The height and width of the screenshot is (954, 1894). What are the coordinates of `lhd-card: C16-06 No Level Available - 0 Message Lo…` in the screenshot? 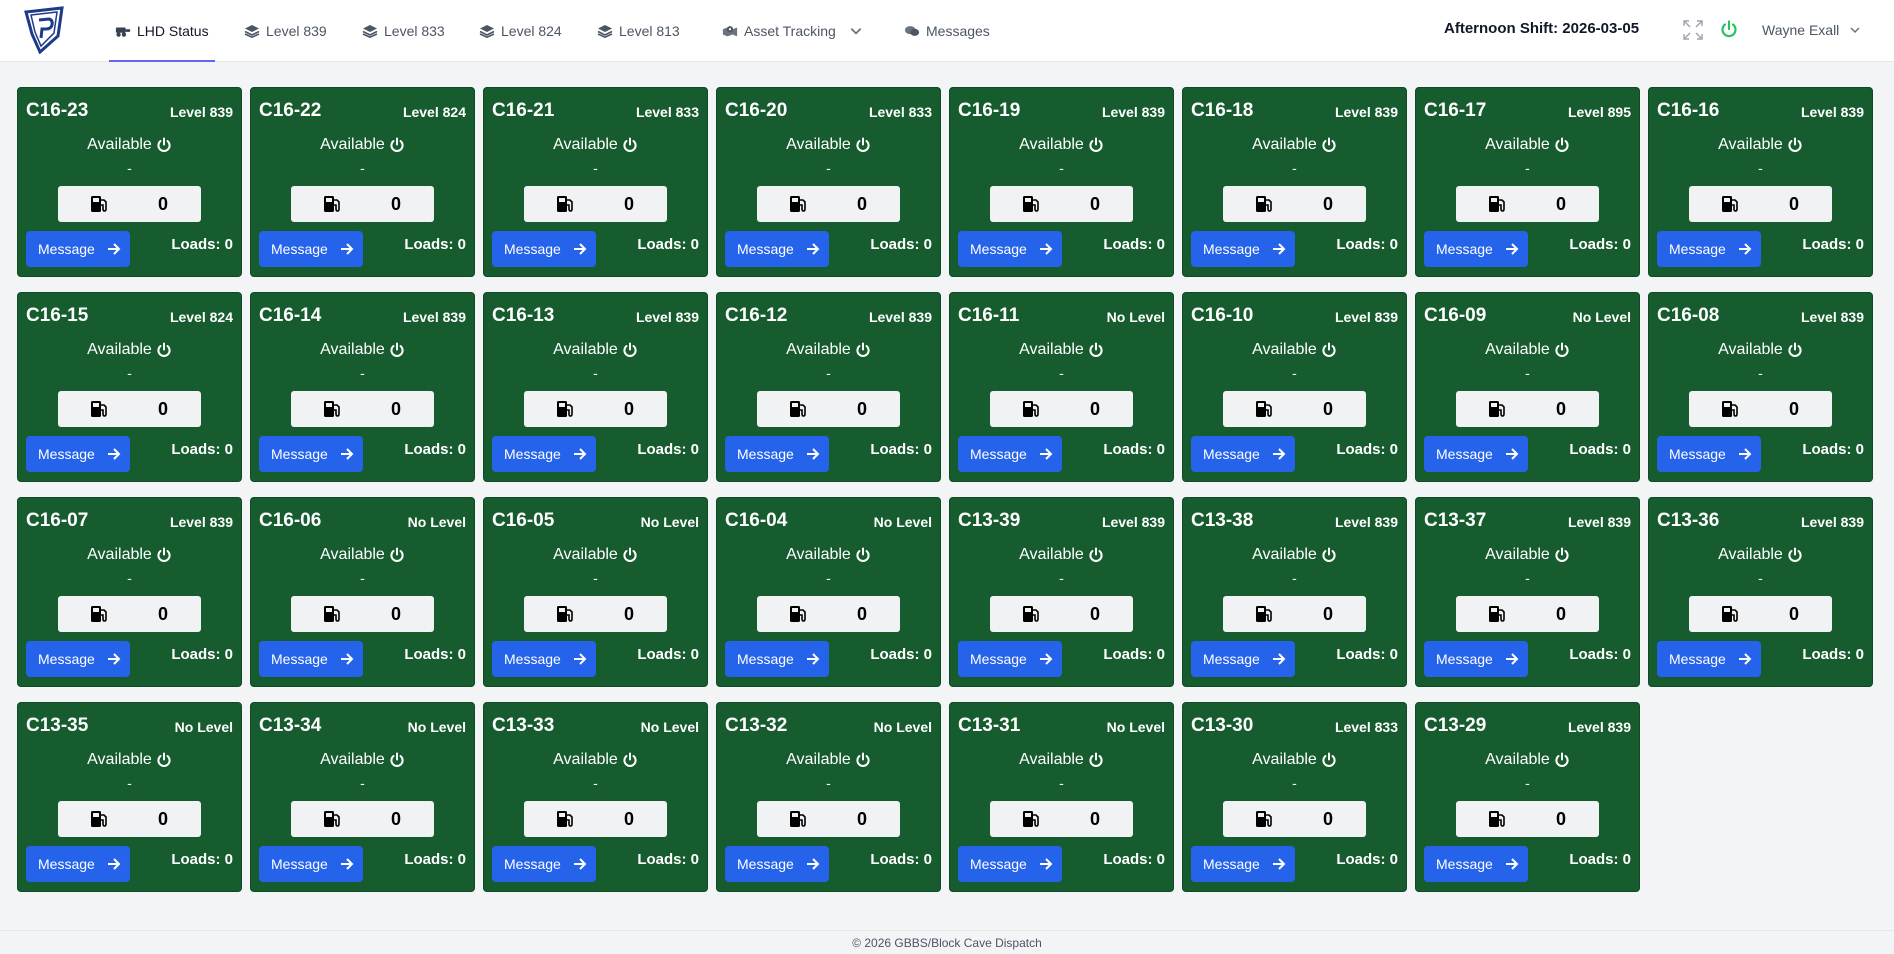 It's located at (362, 592).